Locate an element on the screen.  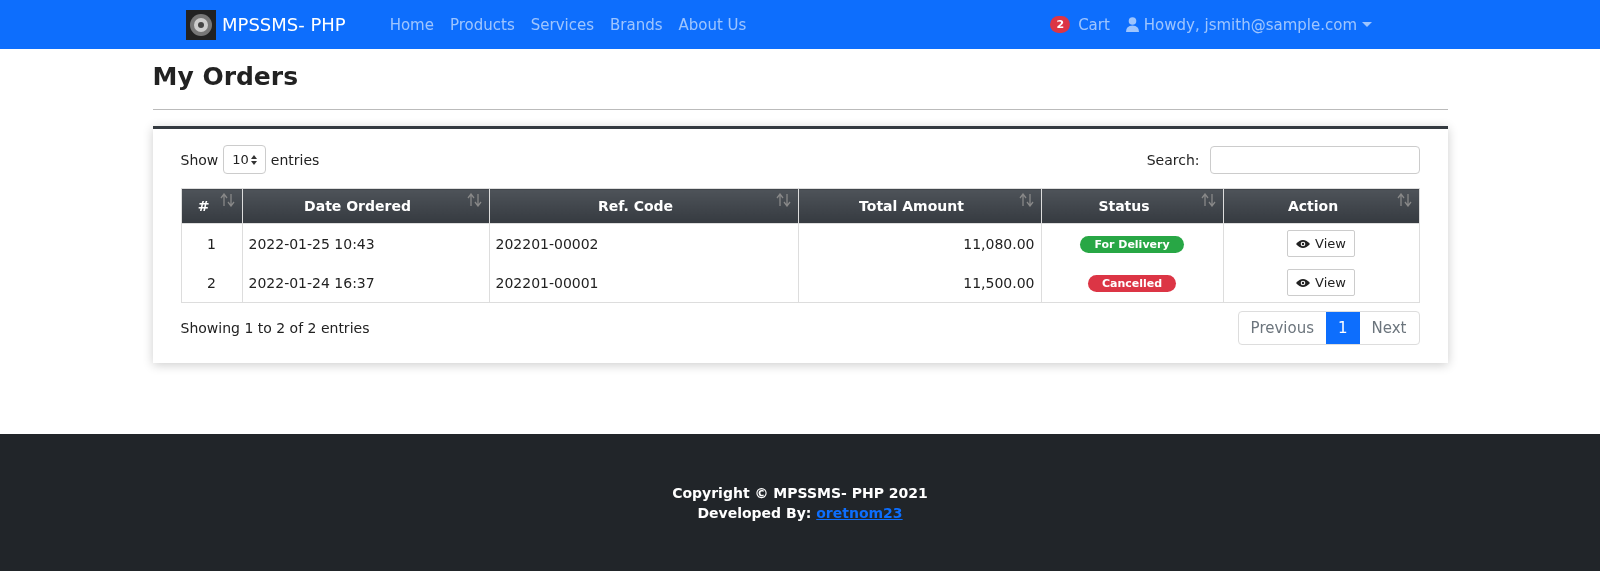
developer-link: oretnom23 is located at coordinates (859, 512).